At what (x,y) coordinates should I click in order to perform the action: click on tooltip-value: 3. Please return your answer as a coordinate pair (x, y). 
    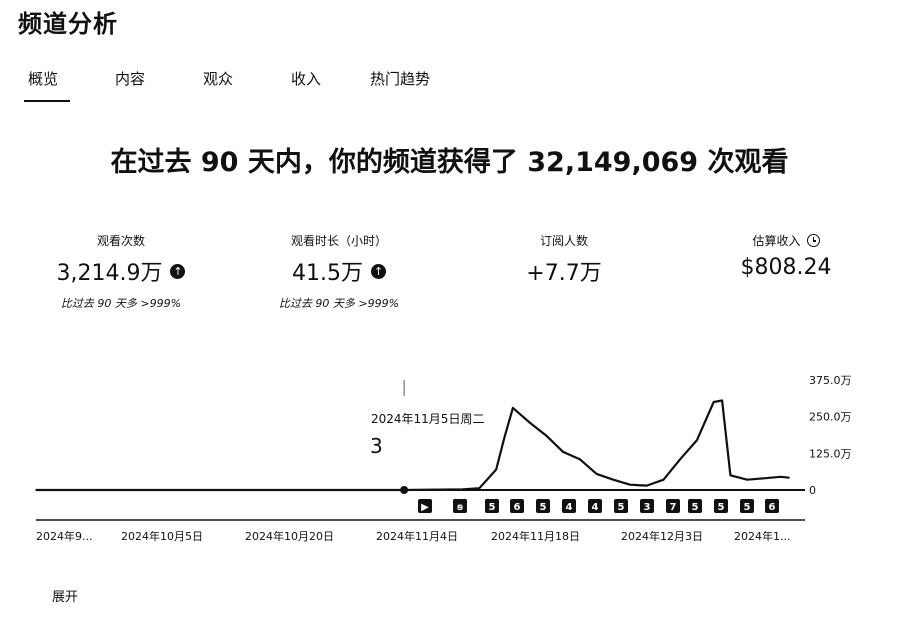
    Looking at the image, I should click on (376, 446).